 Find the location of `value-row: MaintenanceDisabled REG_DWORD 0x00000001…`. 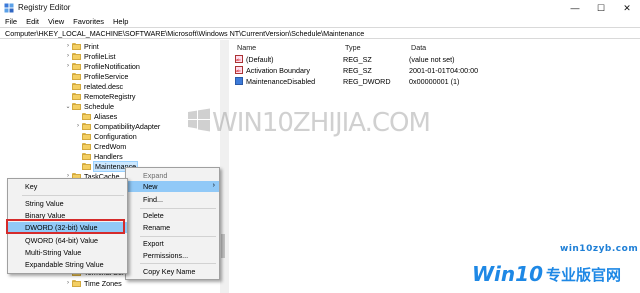

value-row: MaintenanceDisabled REG_DWORD 0x00000001… is located at coordinates (435, 81).